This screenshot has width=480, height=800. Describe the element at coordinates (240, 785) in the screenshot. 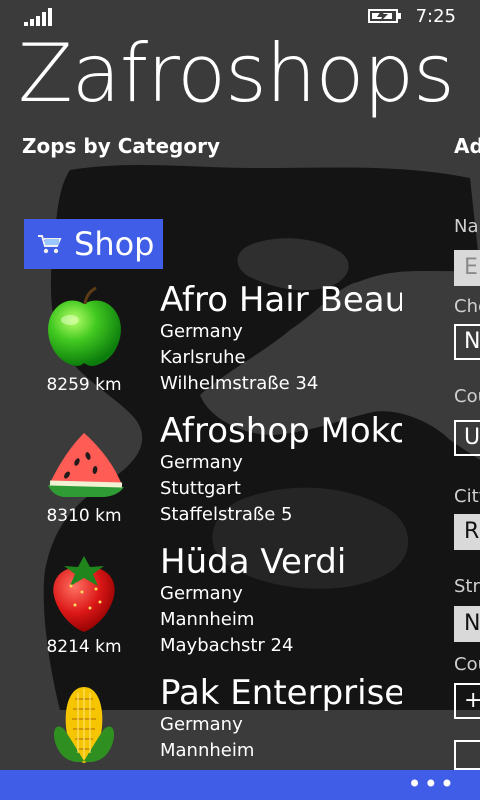

I see `app-bar: •••` at that location.